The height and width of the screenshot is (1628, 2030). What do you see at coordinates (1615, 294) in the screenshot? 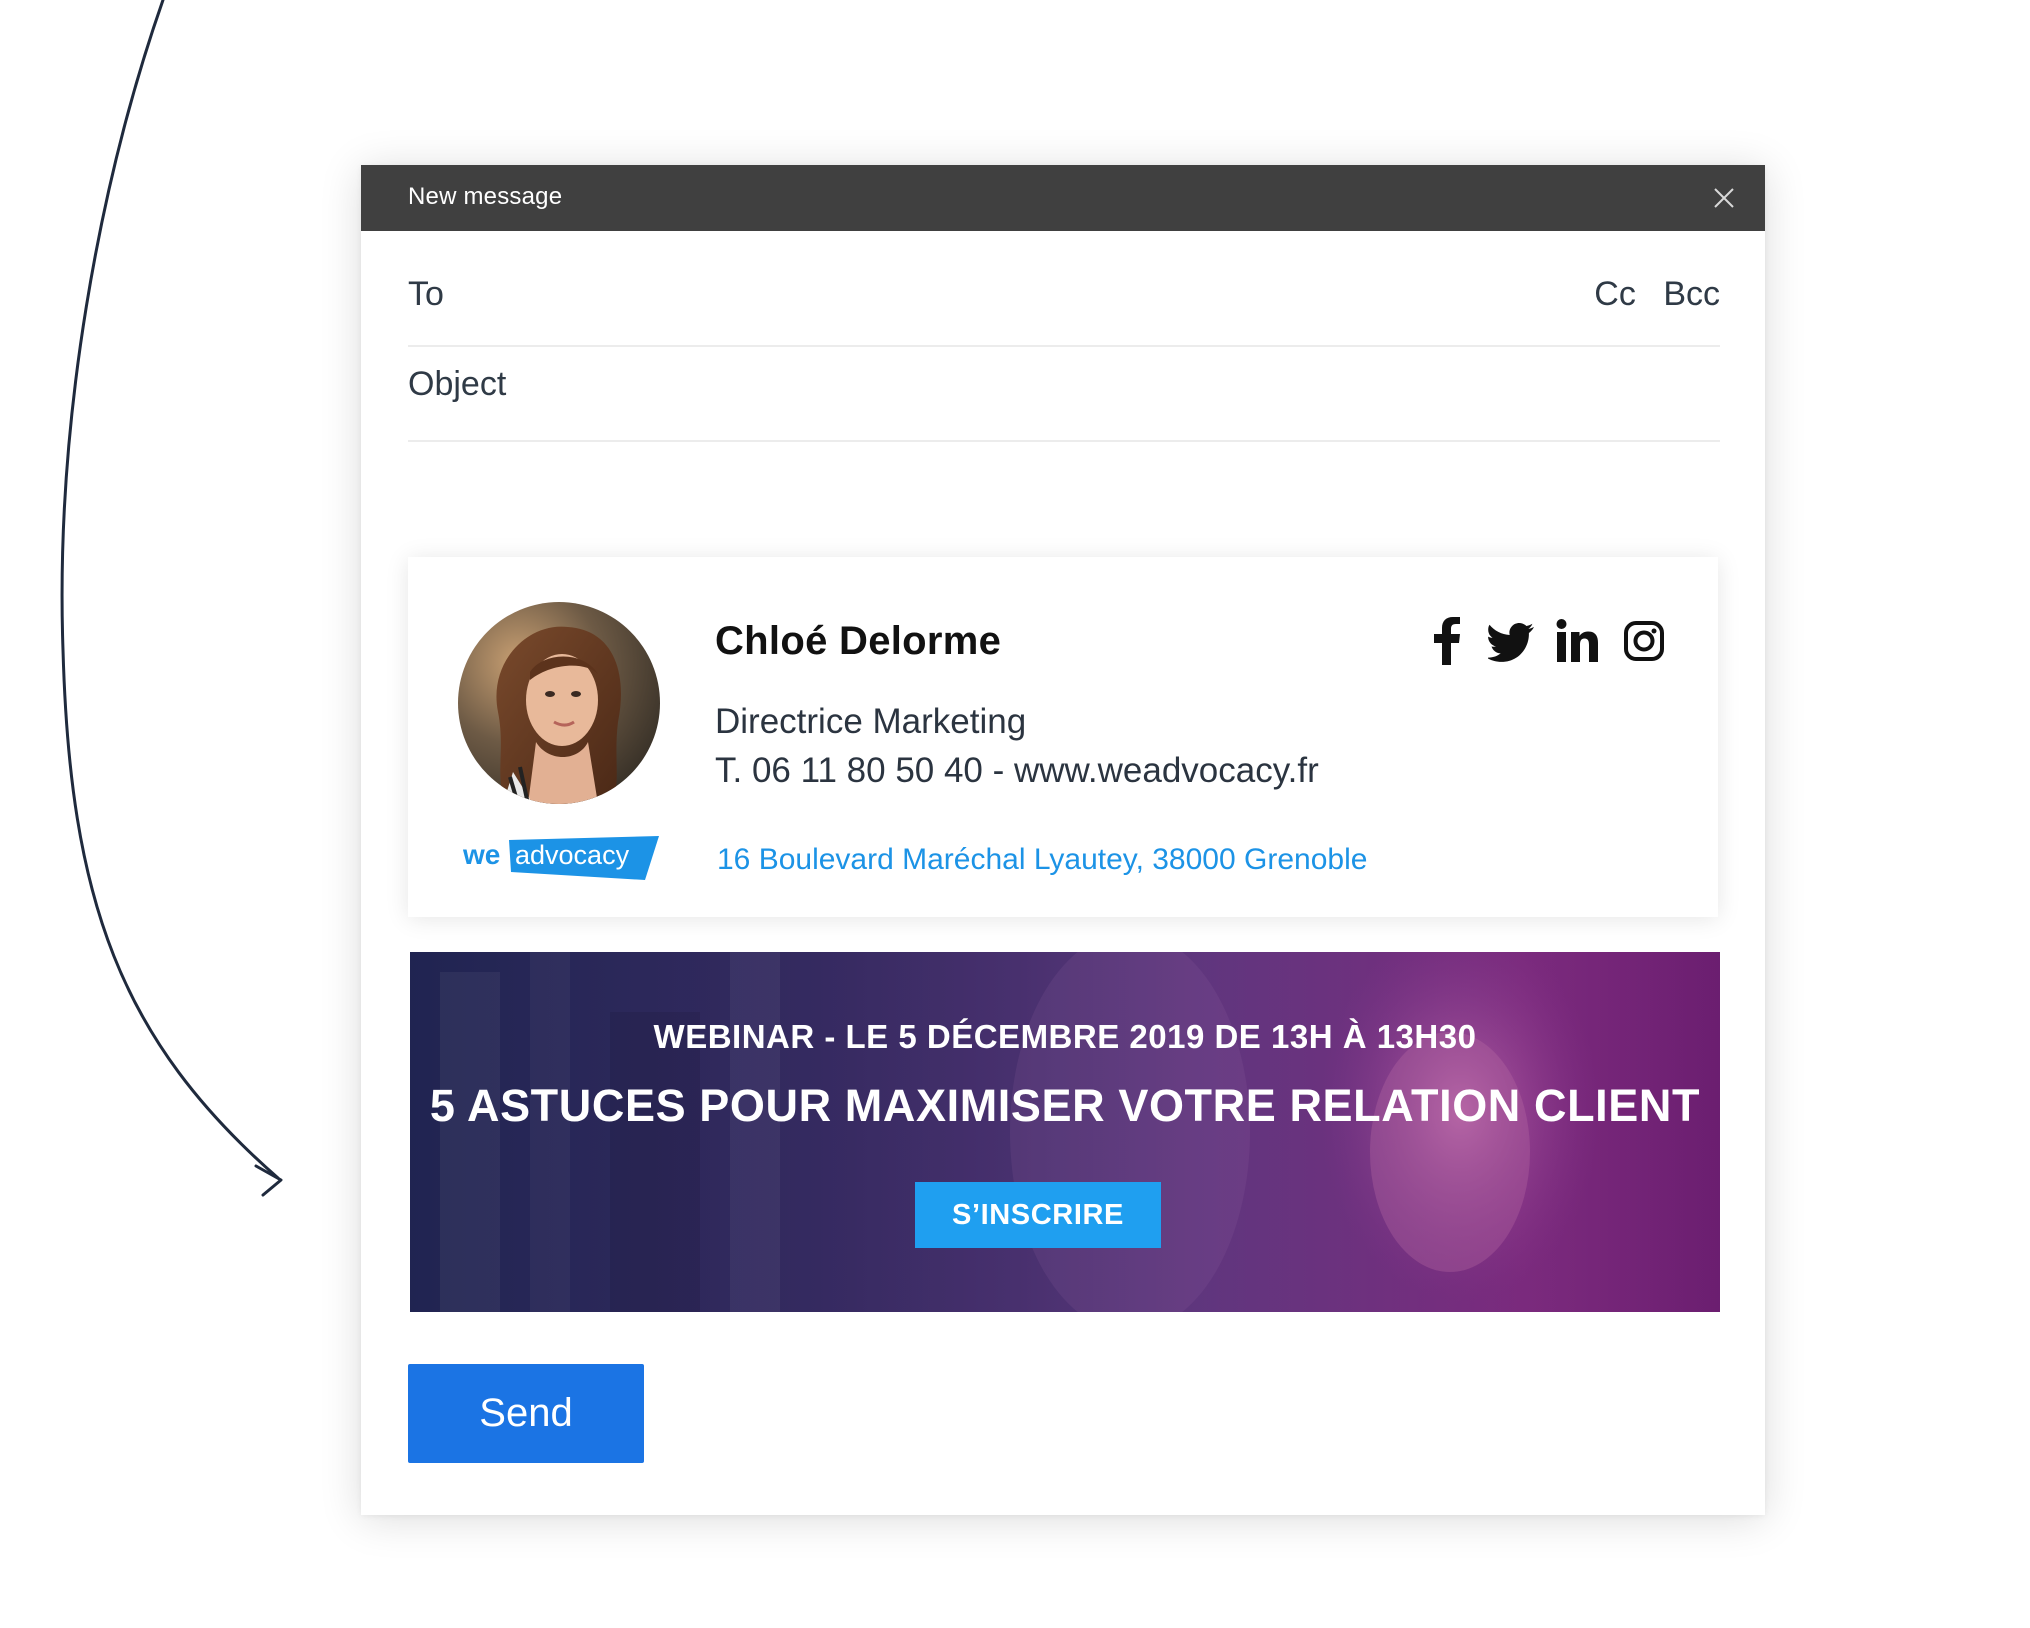
I see `cc-link: Cc` at bounding box center [1615, 294].